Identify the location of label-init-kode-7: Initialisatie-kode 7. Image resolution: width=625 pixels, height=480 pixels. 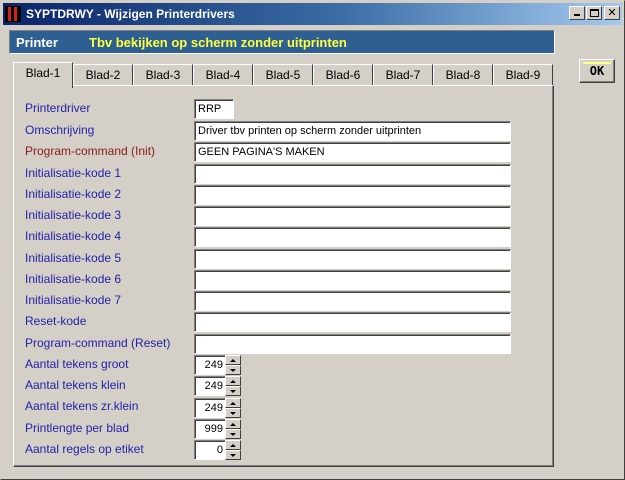
(73, 300).